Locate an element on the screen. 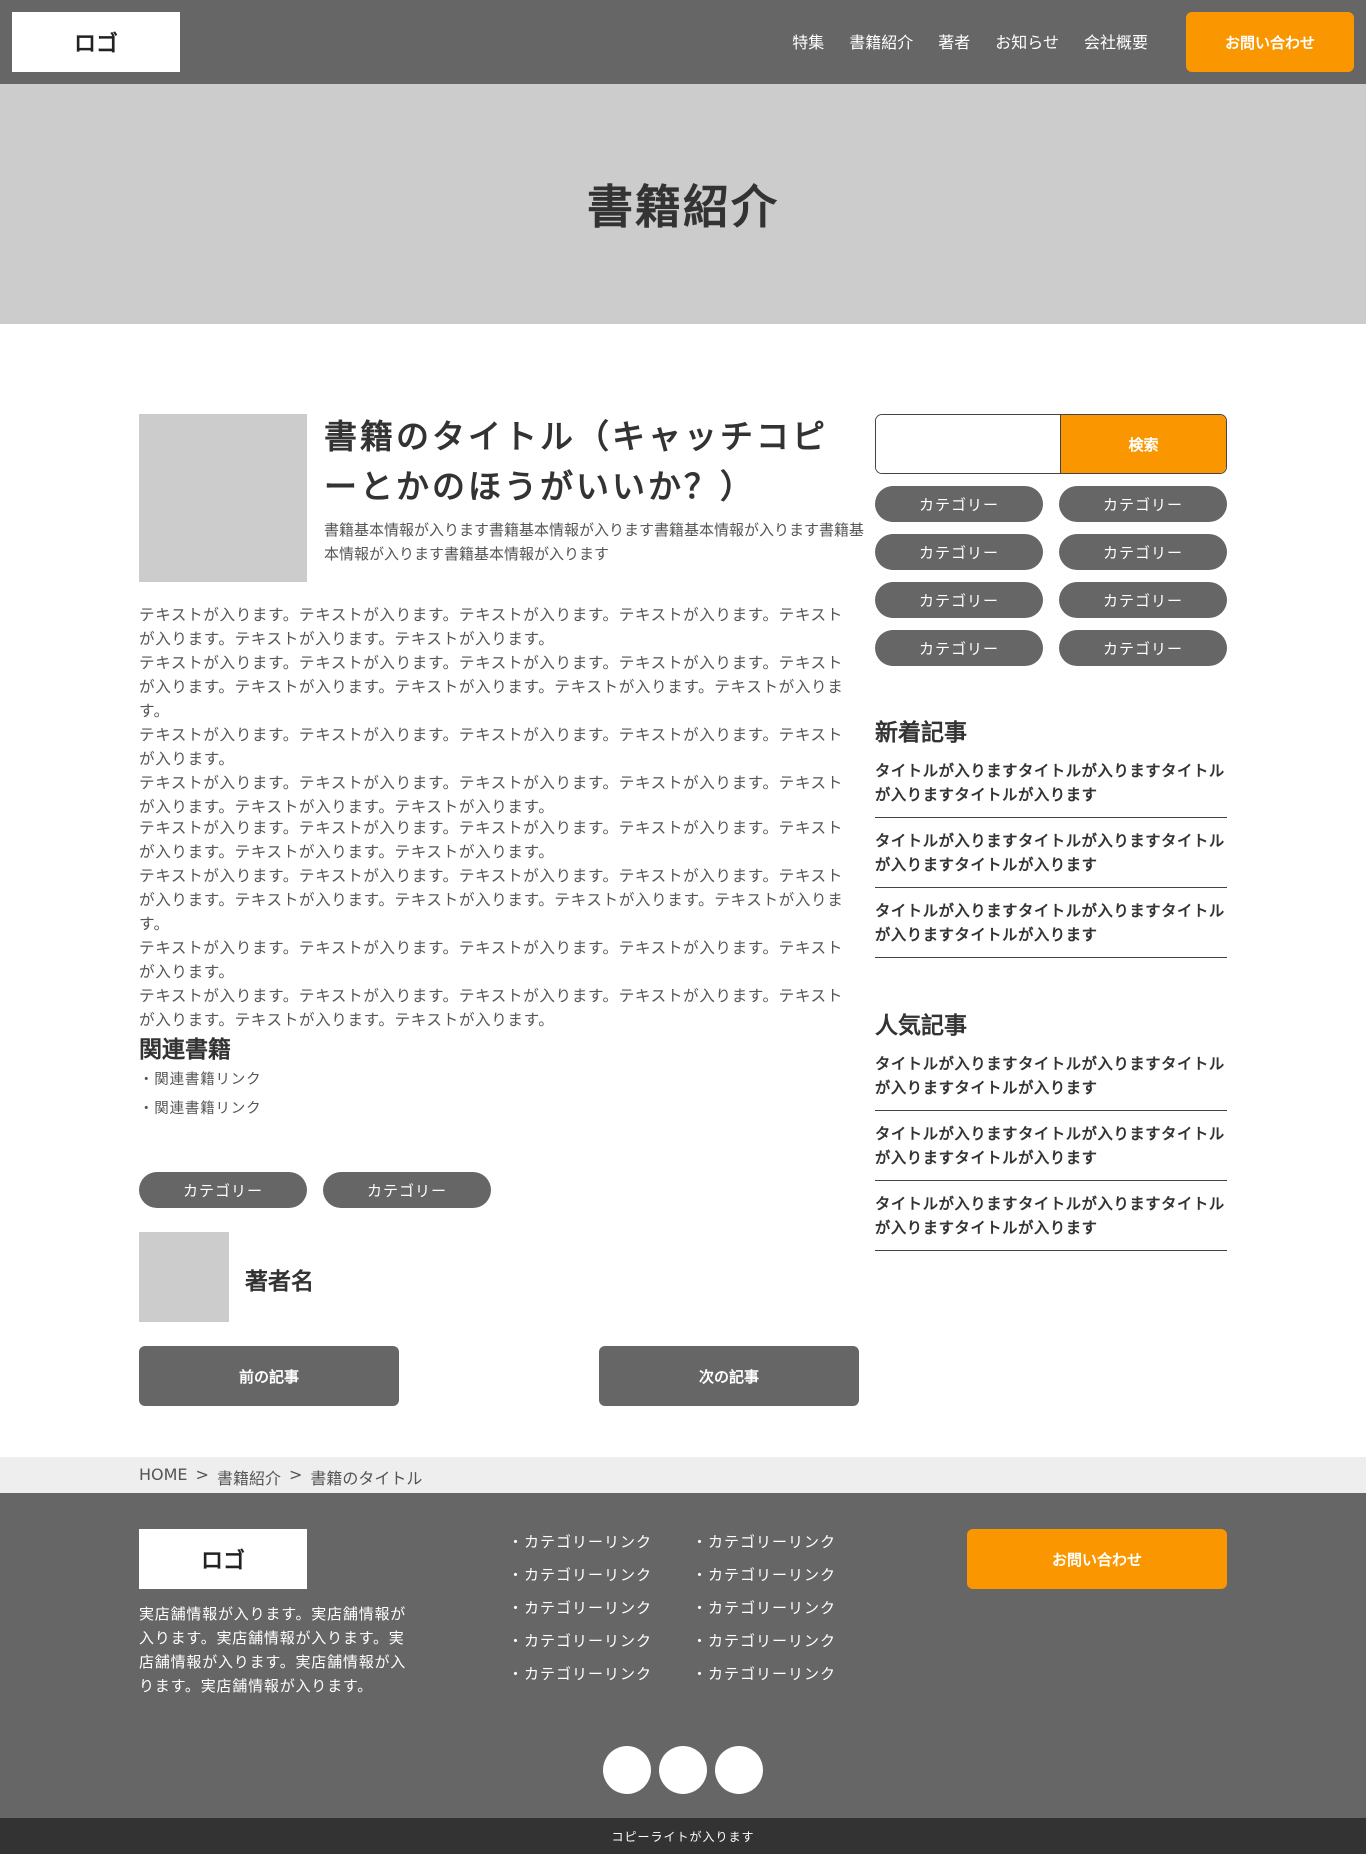 The image size is (1366, 1854). footer-contact-button: お問い合わせ is located at coordinates (1097, 1559).